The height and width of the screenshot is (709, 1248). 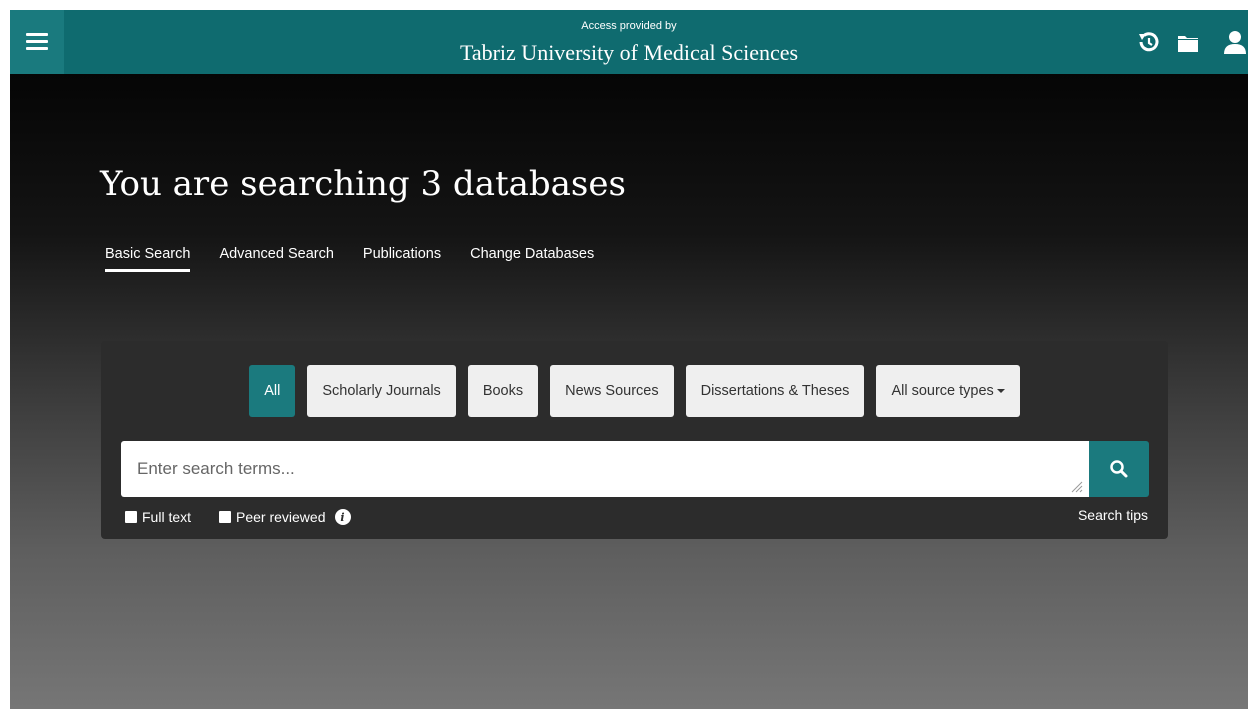 What do you see at coordinates (363, 184) in the screenshot?
I see `page-title: You are searching 3 databases` at bounding box center [363, 184].